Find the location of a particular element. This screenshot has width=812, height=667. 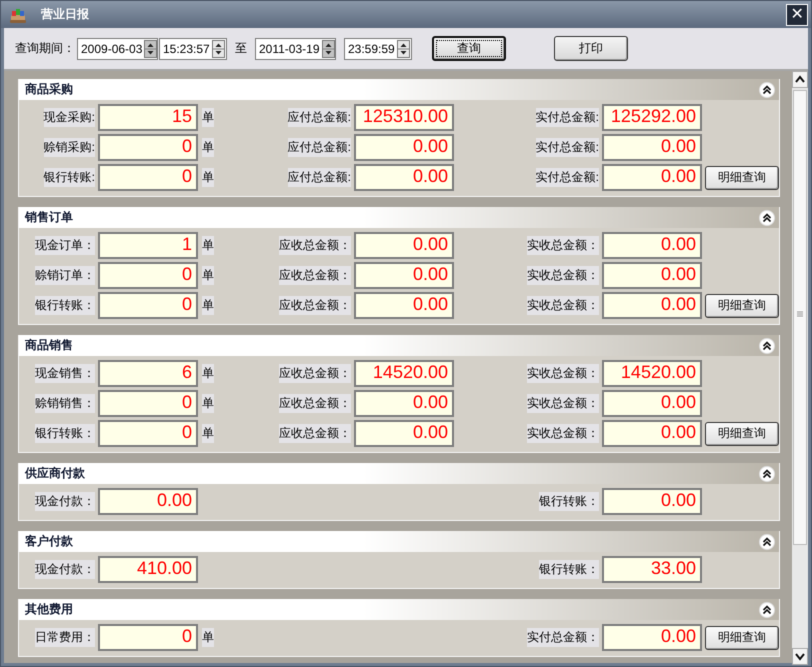

amount-field: 410.00 is located at coordinates (148, 569).